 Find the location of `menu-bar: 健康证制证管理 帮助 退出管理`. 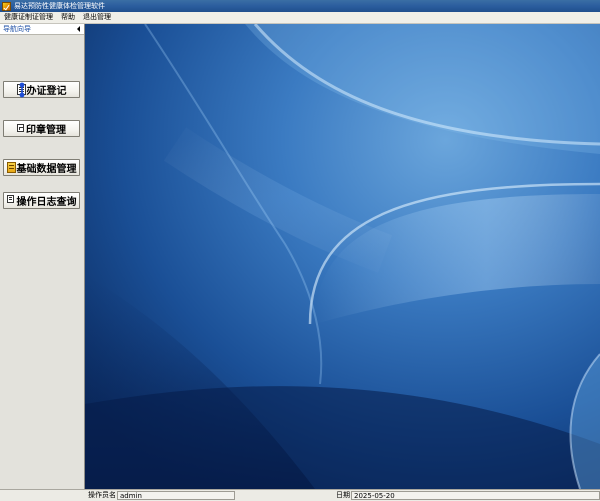

menu-bar: 健康证制证管理 帮助 退出管理 is located at coordinates (300, 18).